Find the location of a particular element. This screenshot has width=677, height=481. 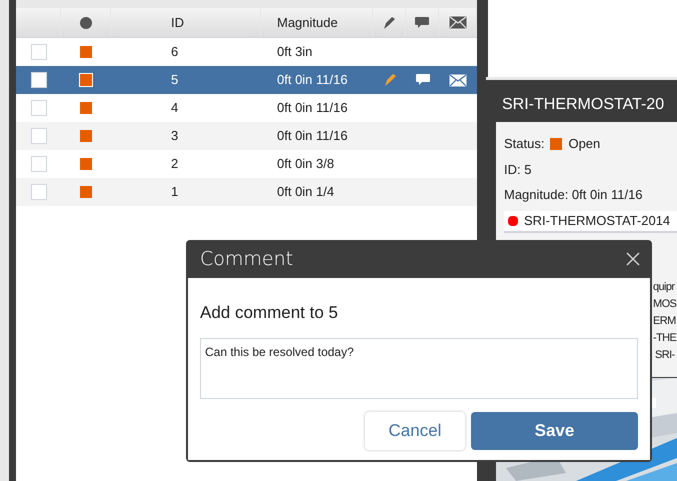

table-cell: 6 is located at coordinates (174, 52).